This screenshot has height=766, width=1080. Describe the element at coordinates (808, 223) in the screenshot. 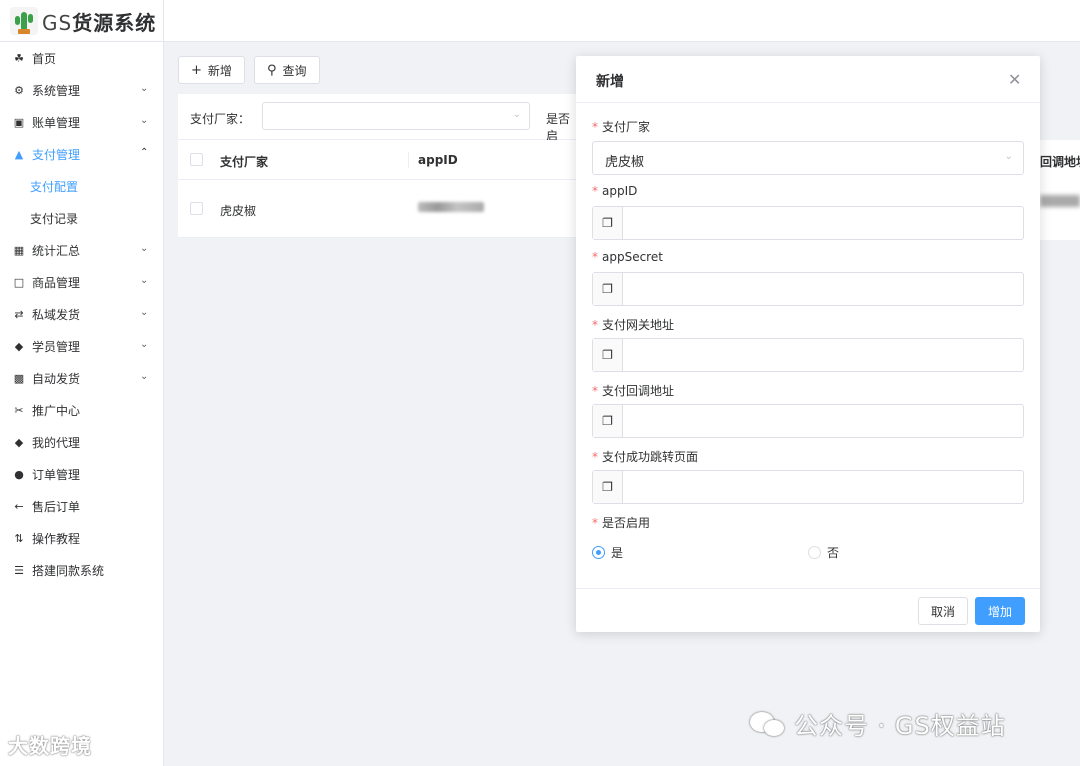

I see `appid-field: ❐` at that location.